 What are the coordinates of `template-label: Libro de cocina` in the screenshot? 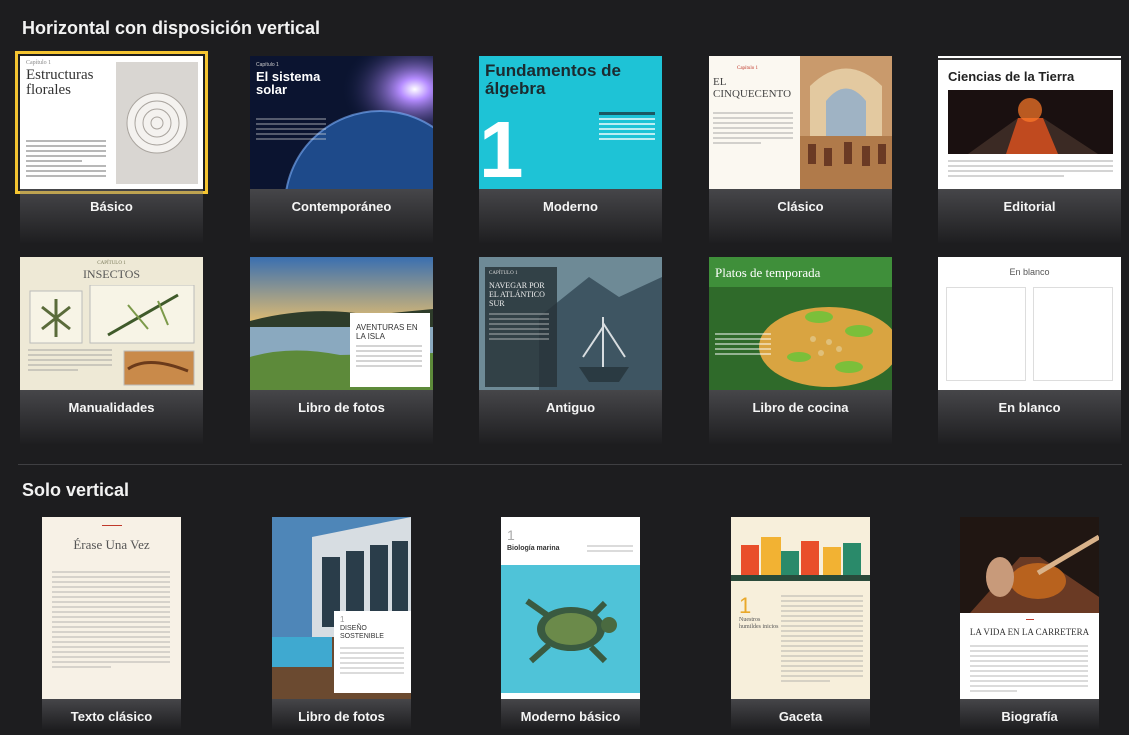 It's located at (800, 417).